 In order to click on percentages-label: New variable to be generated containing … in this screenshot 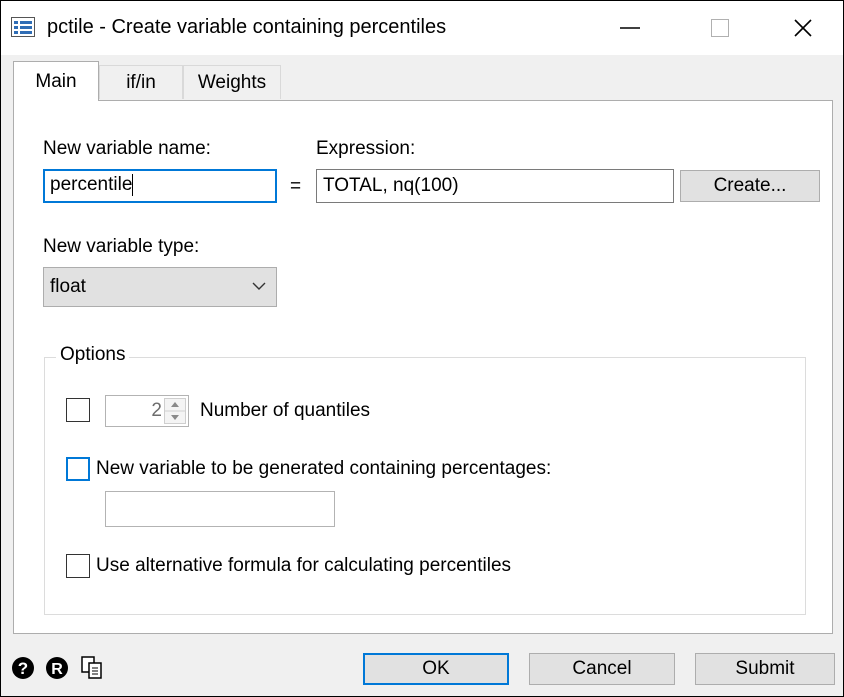, I will do `click(324, 468)`.